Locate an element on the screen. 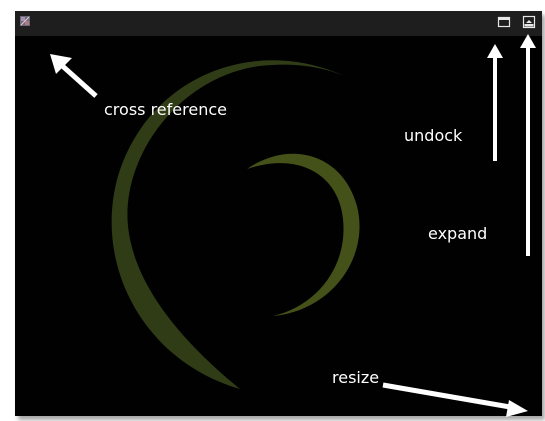 The height and width of the screenshot is (421, 545). window-titlebar is located at coordinates (278, 23).